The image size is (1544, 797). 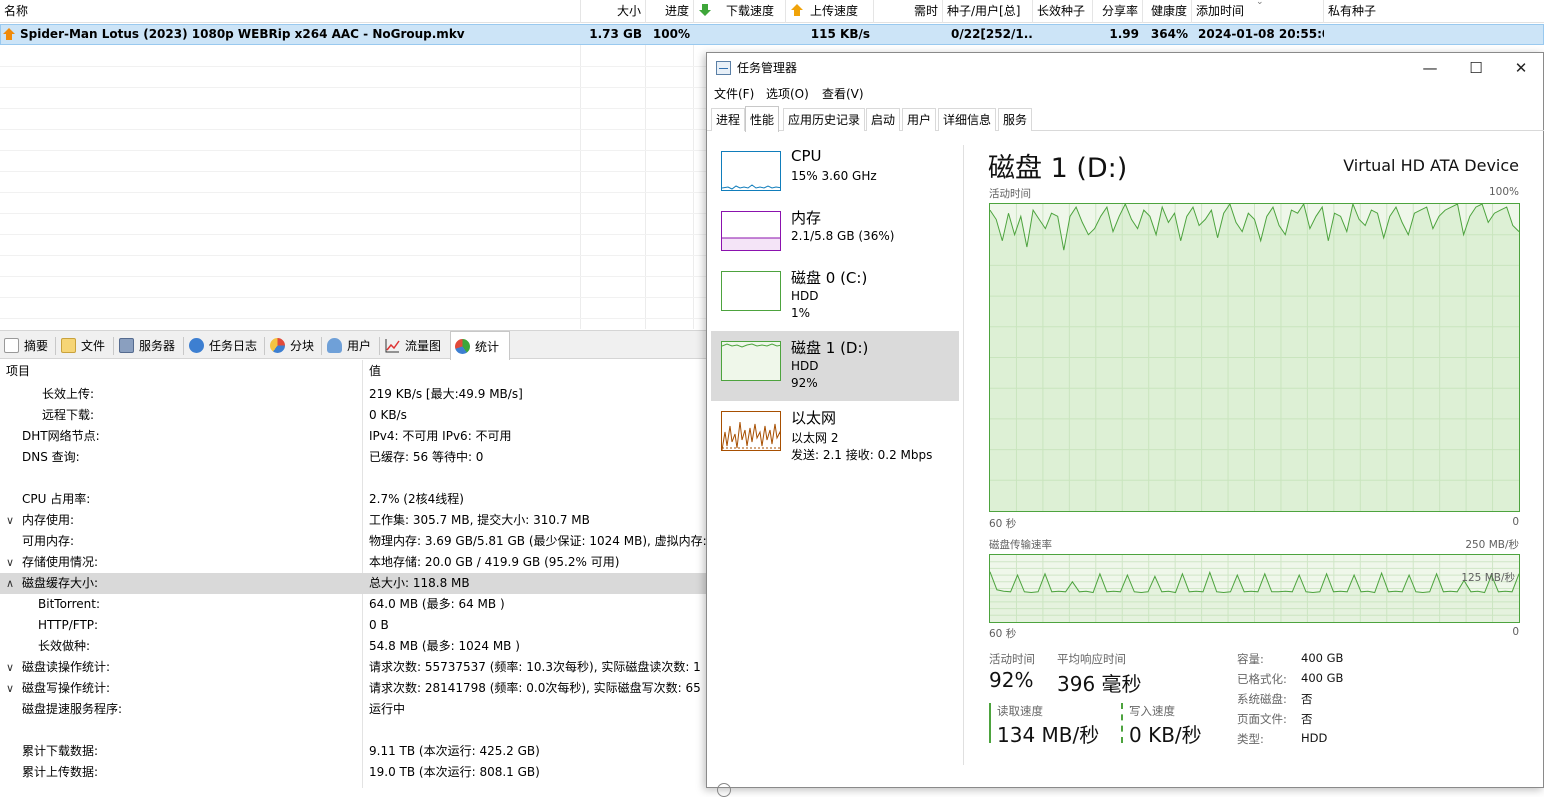 I want to click on column-down-speed: 下载速度, so click(x=740, y=11).